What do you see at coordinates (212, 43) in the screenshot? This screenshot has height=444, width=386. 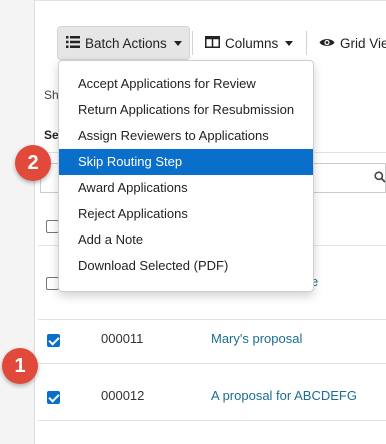 I see `columns-icon` at bounding box center [212, 43].